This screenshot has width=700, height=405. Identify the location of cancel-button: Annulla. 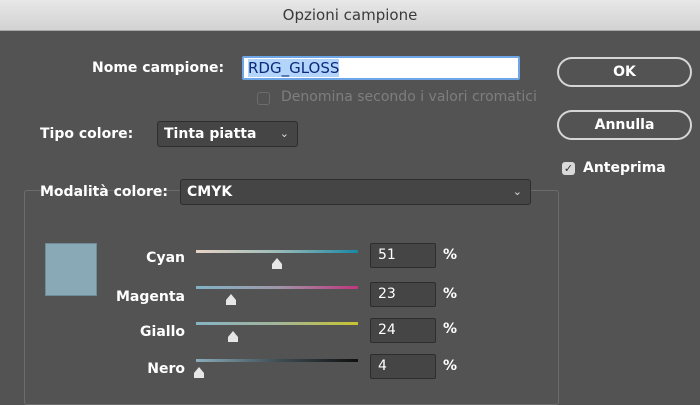
(624, 125).